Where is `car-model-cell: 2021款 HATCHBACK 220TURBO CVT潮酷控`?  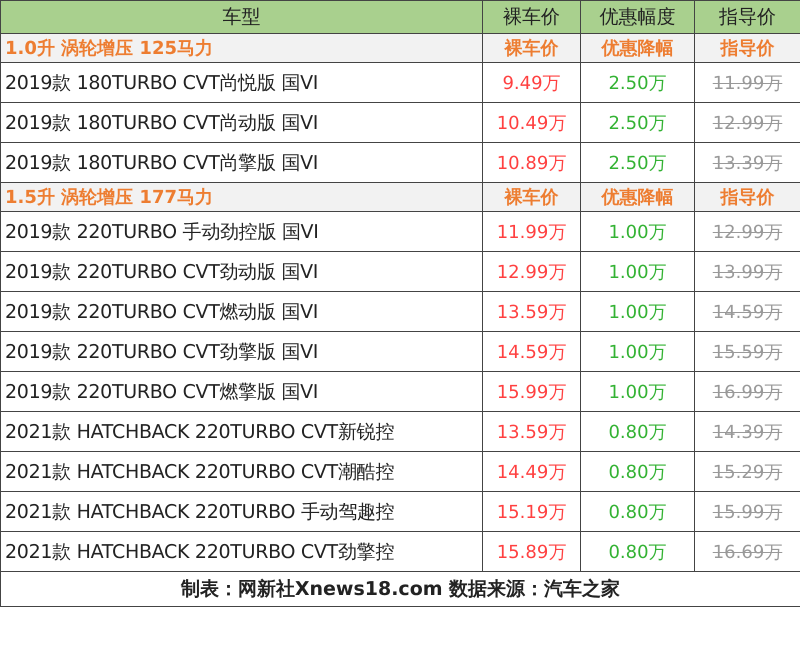 car-model-cell: 2021款 HATCHBACK 220TURBO CVT潮酷控 is located at coordinates (241, 472).